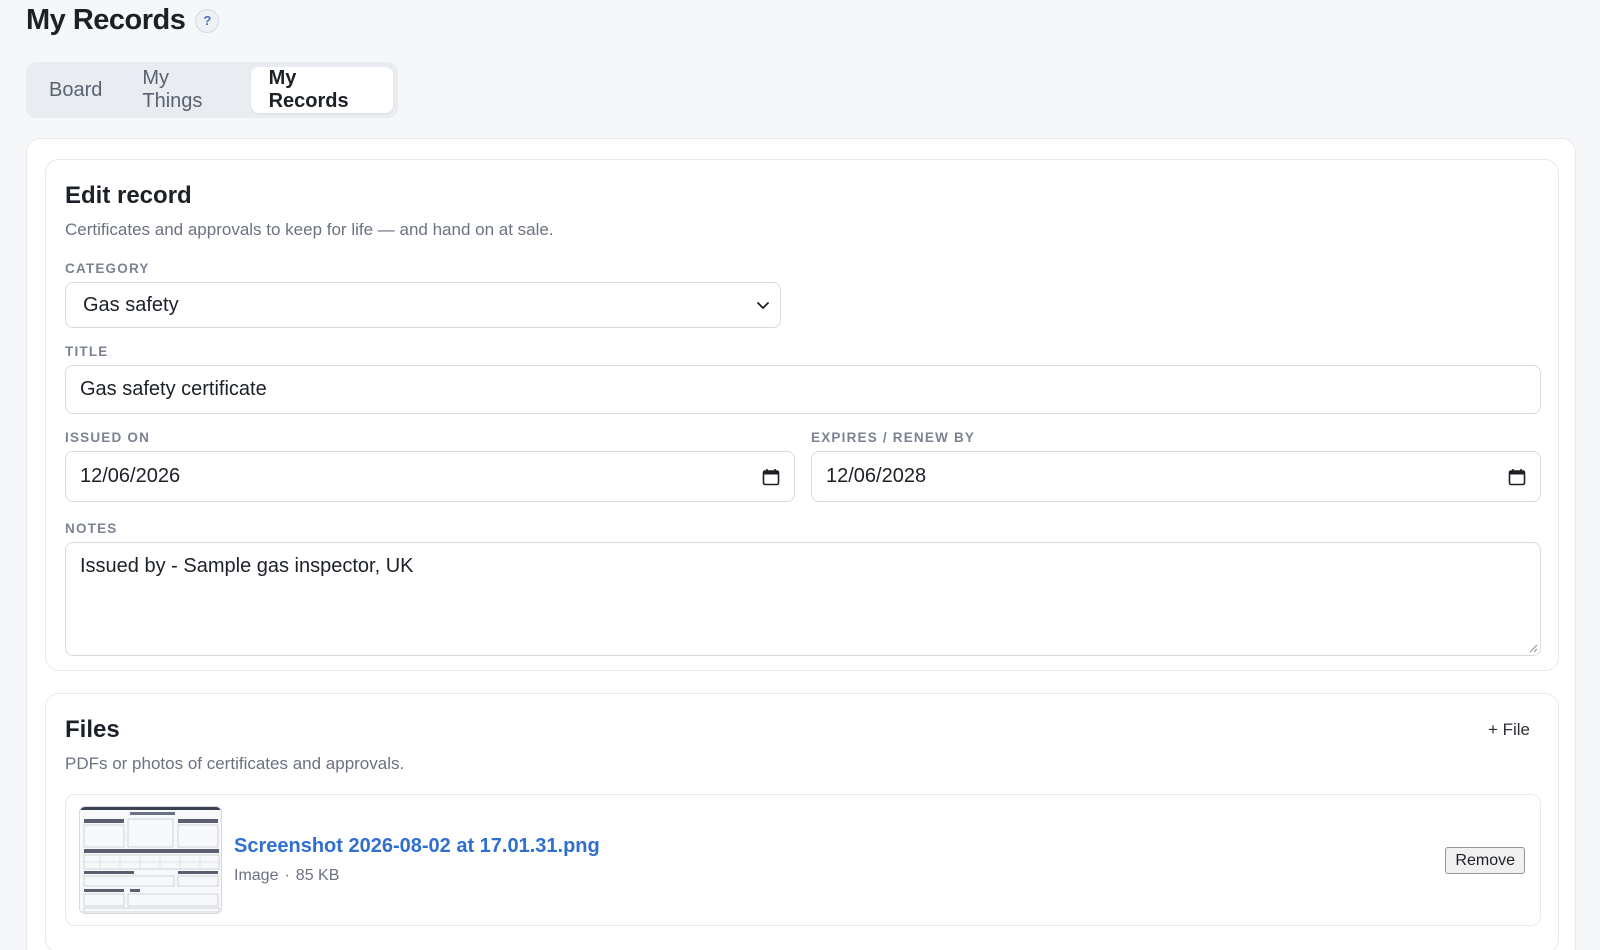 Image resolution: width=1600 pixels, height=950 pixels. I want to click on expires-label: EXPIRES / RENEW BY, so click(893, 437).